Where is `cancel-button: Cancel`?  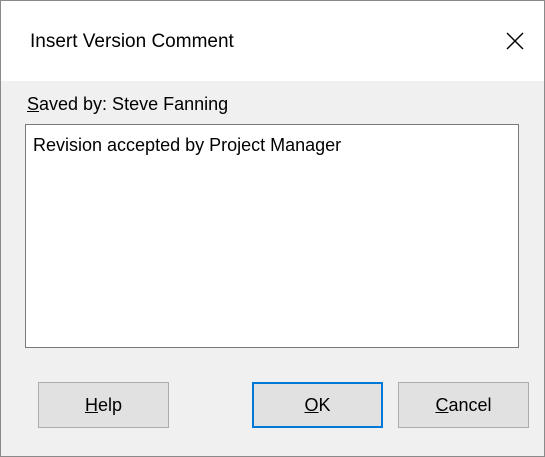 cancel-button: Cancel is located at coordinates (463, 405).